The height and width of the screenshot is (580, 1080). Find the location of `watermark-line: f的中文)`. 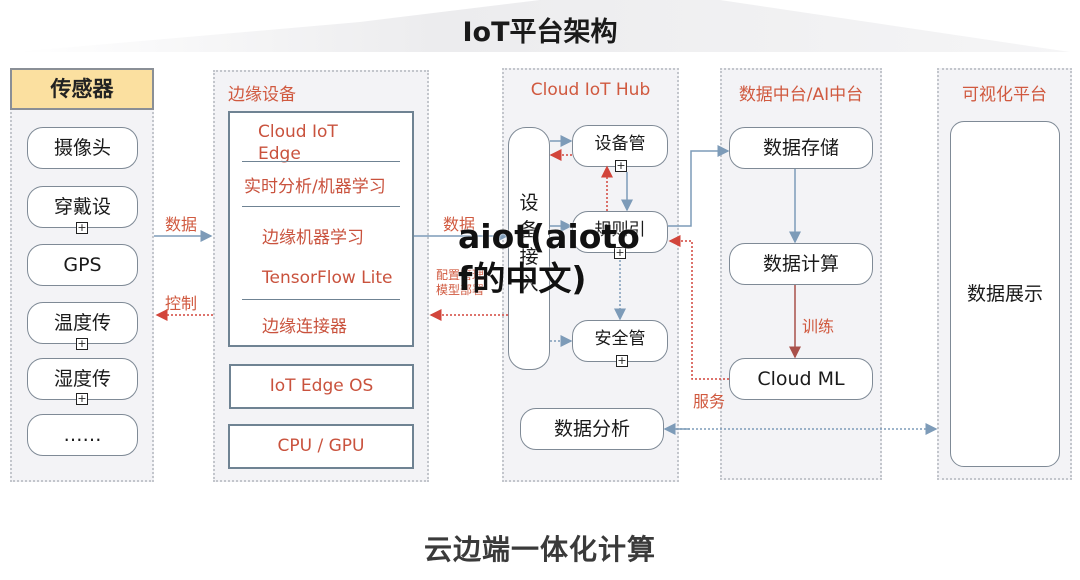

watermark-line: f的中文) is located at coordinates (522, 278).